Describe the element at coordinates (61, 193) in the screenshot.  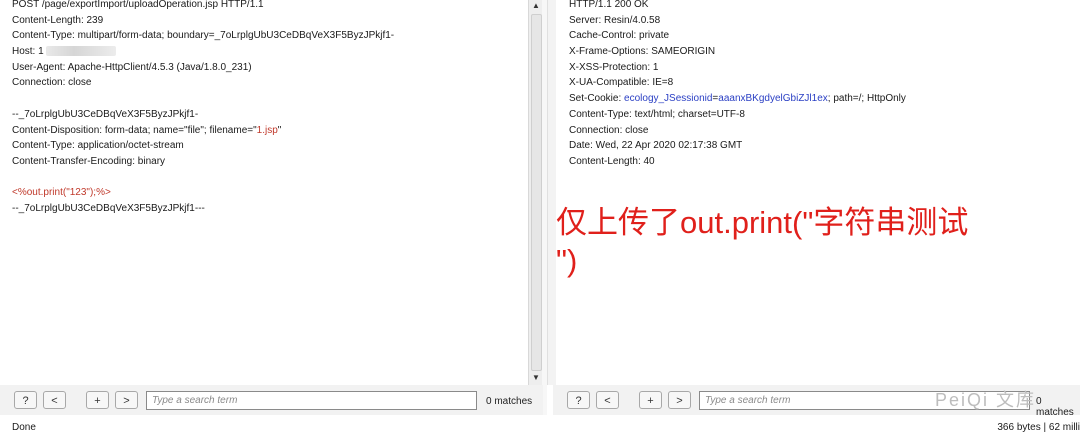
I see `highlight-value: <%out.print("123");%>` at that location.